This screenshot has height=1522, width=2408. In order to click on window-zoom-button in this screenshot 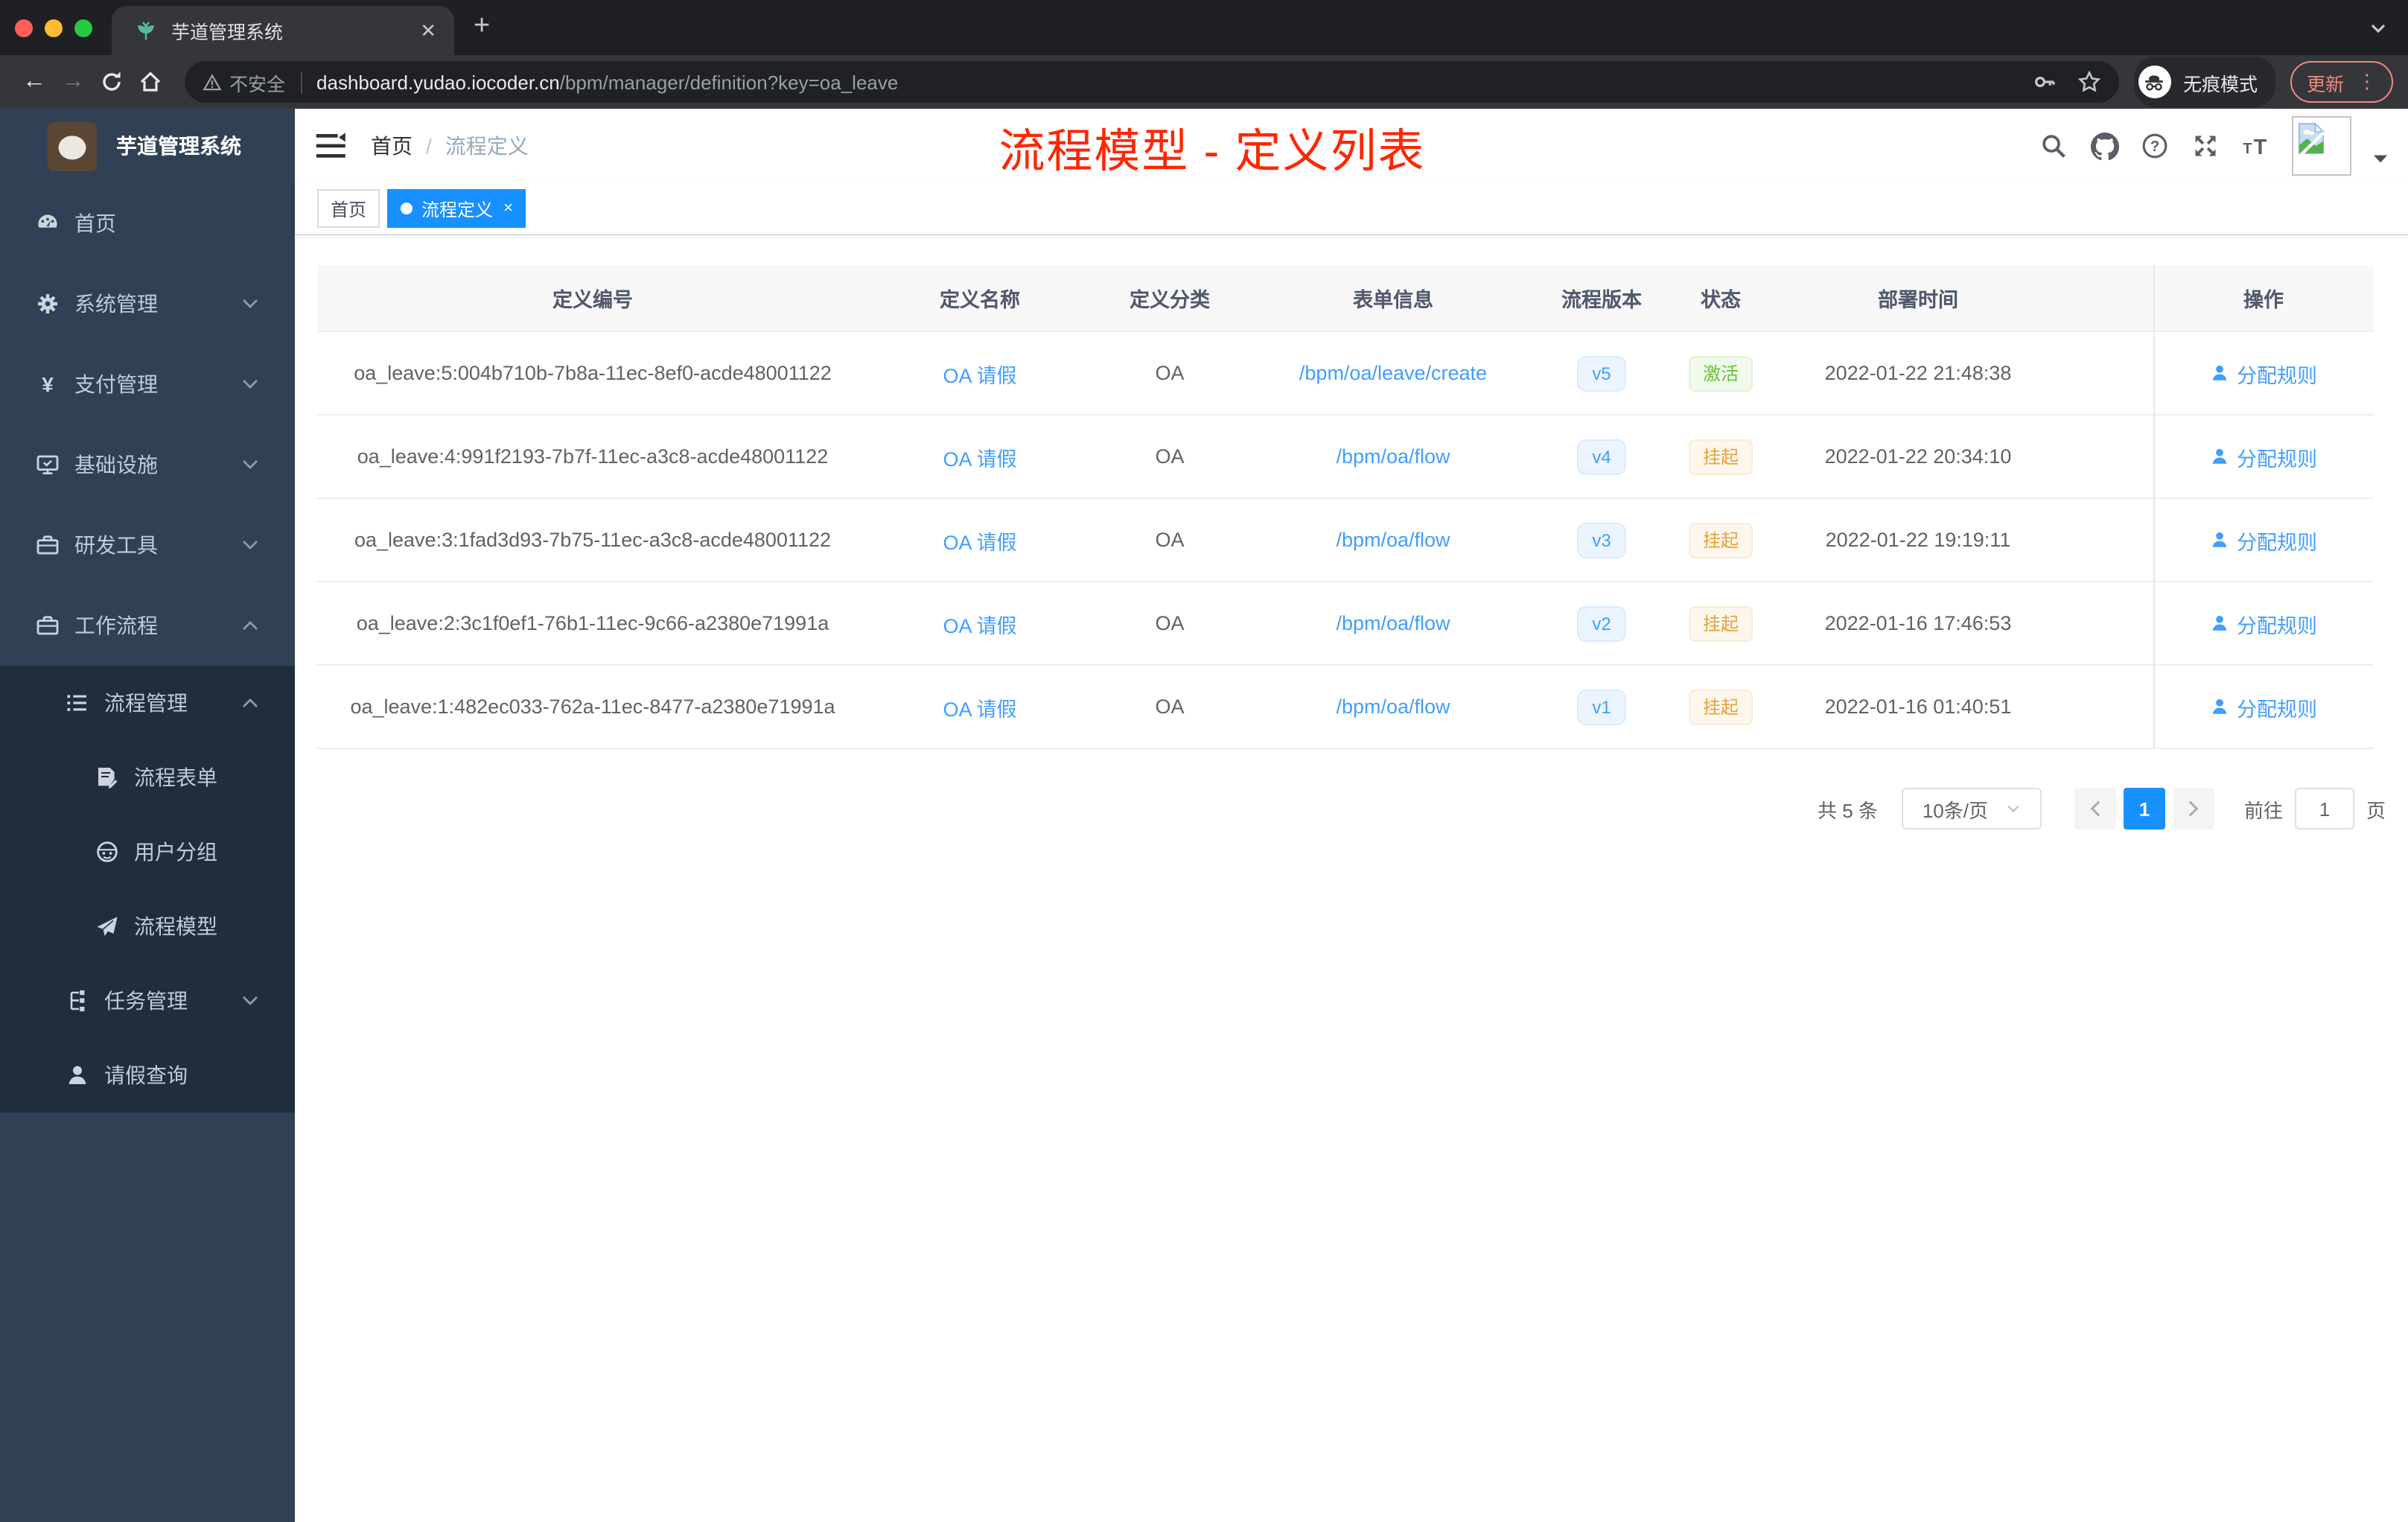, I will do `click(83, 27)`.